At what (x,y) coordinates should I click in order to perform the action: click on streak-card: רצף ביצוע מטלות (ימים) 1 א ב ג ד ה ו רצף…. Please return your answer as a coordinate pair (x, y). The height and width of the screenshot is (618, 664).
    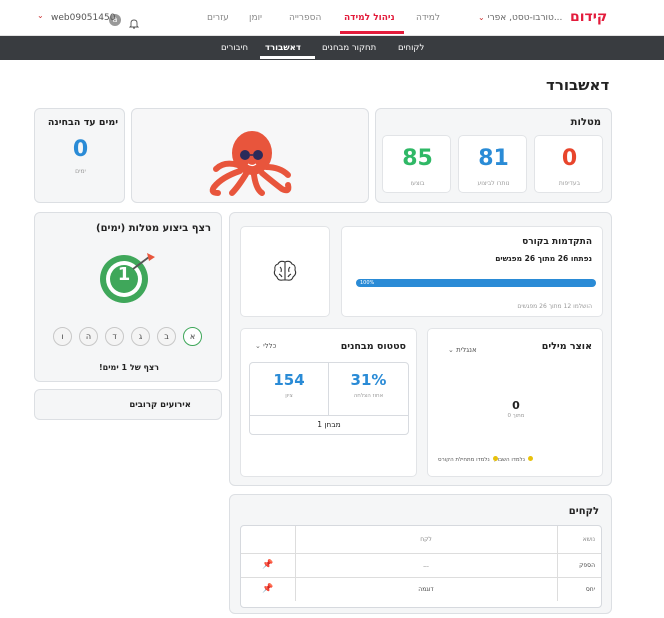
    Looking at the image, I should click on (128, 297).